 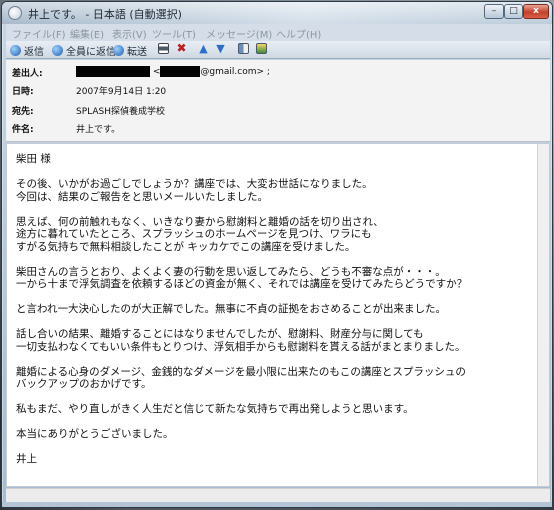 What do you see at coordinates (156, 72) in the screenshot?
I see `from-lt: <` at bounding box center [156, 72].